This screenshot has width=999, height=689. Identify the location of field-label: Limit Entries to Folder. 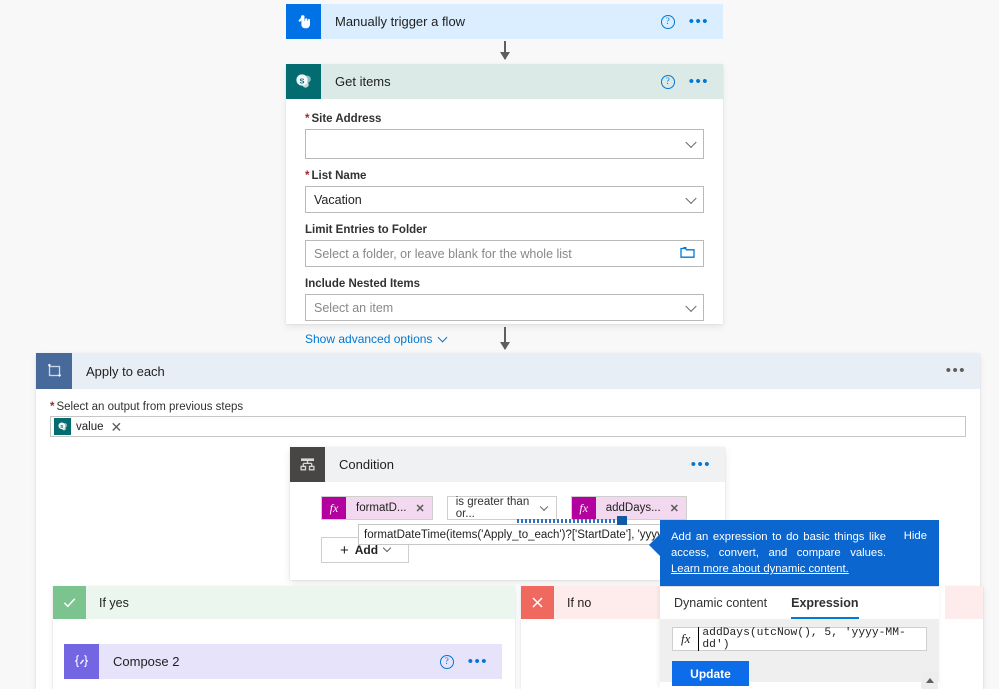
(366, 230).